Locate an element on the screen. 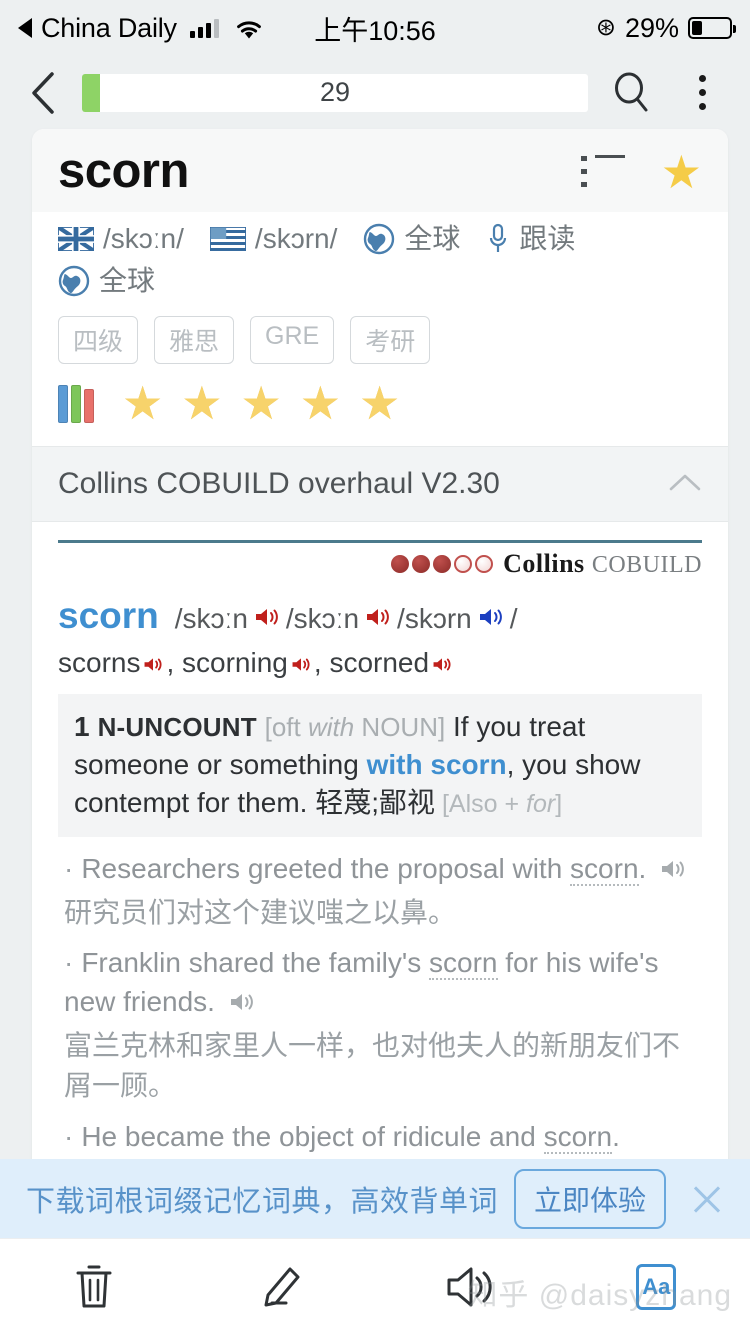 This screenshot has height=1334, width=750. rating-star-2: ★ is located at coordinates (201, 403).